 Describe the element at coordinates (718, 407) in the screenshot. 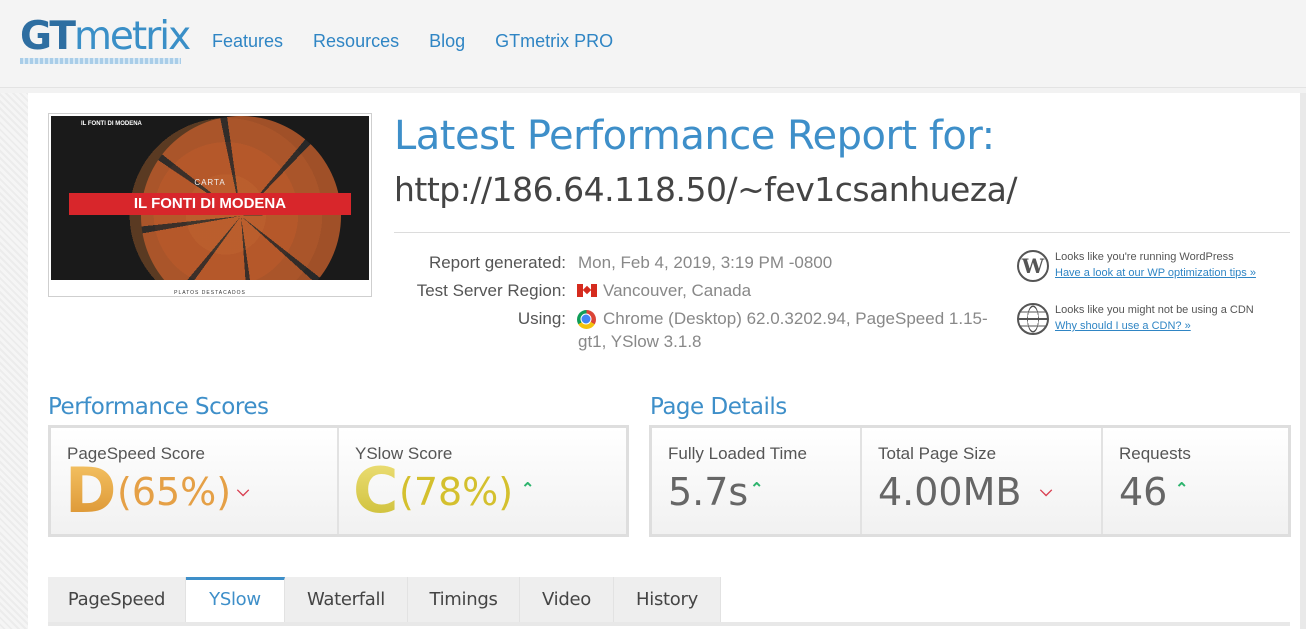

I see `page-details-heading: Page Details` at that location.